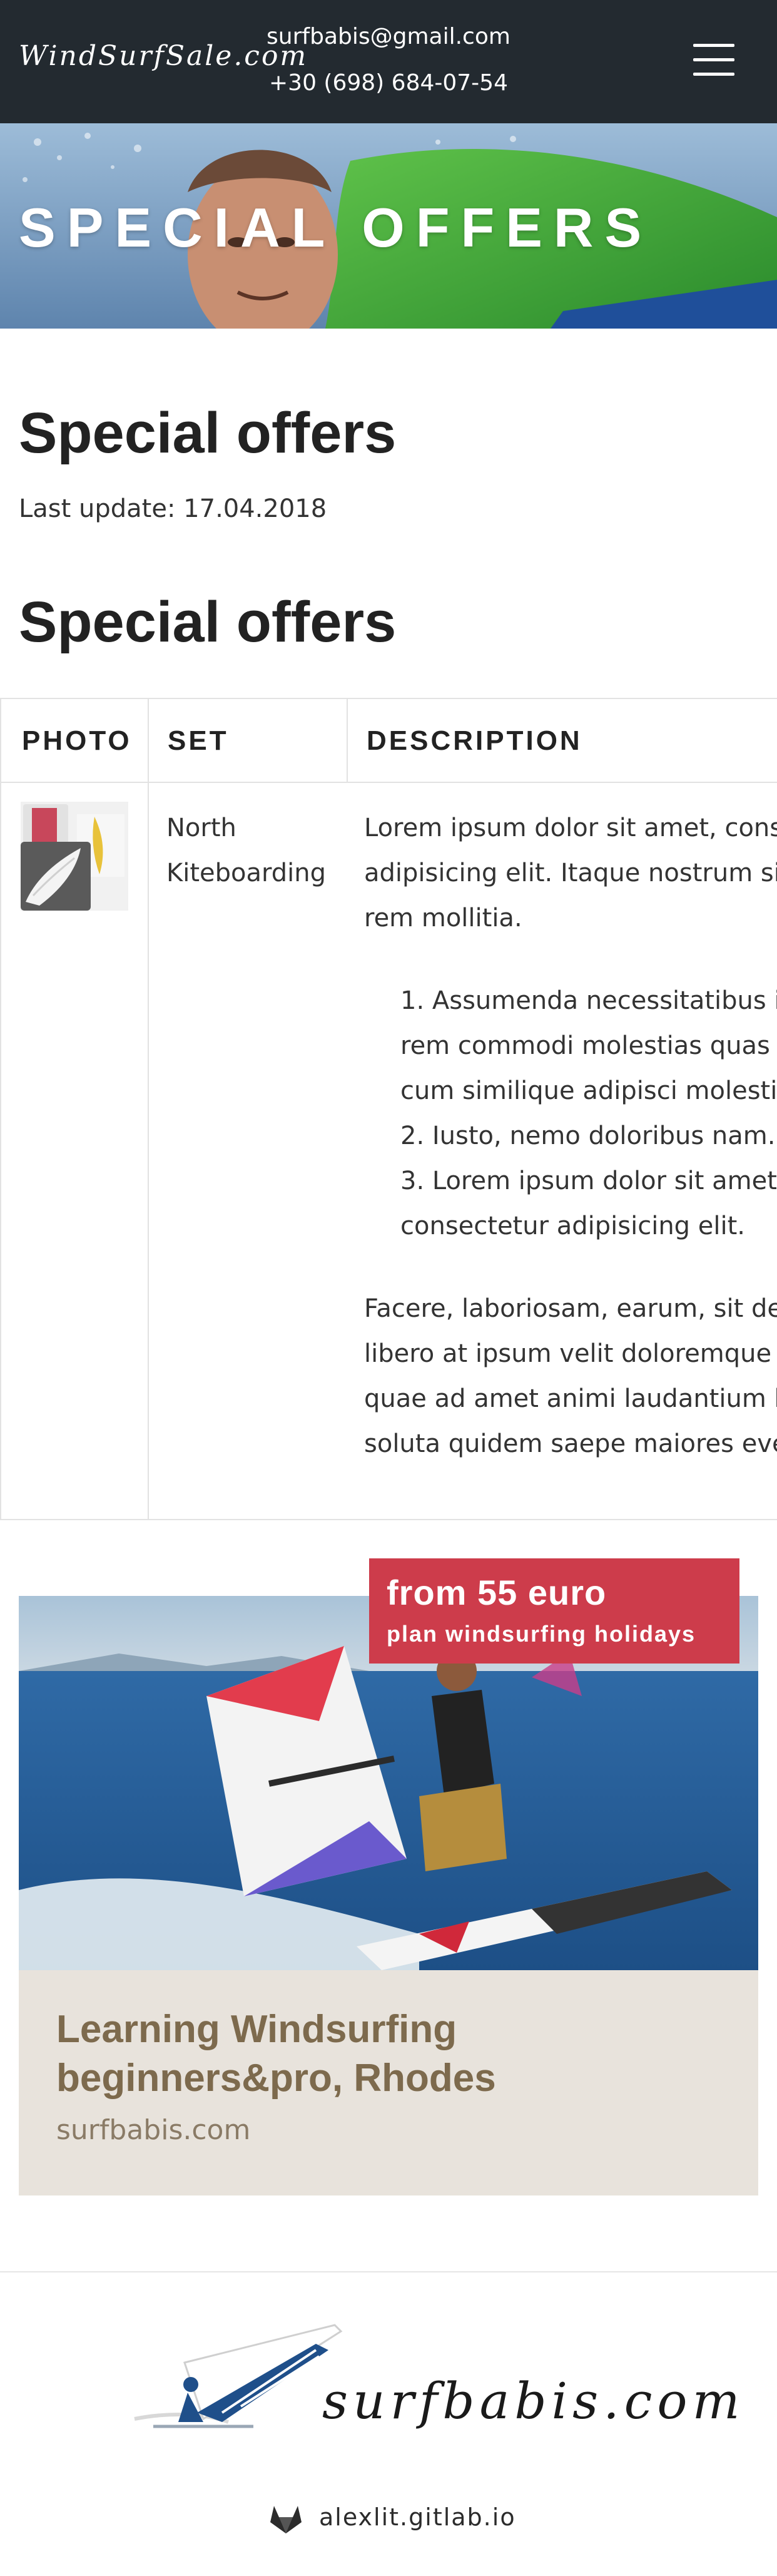 The height and width of the screenshot is (2576, 777). I want to click on gitlab-link: alexlit.gitlab.io, so click(417, 2517).